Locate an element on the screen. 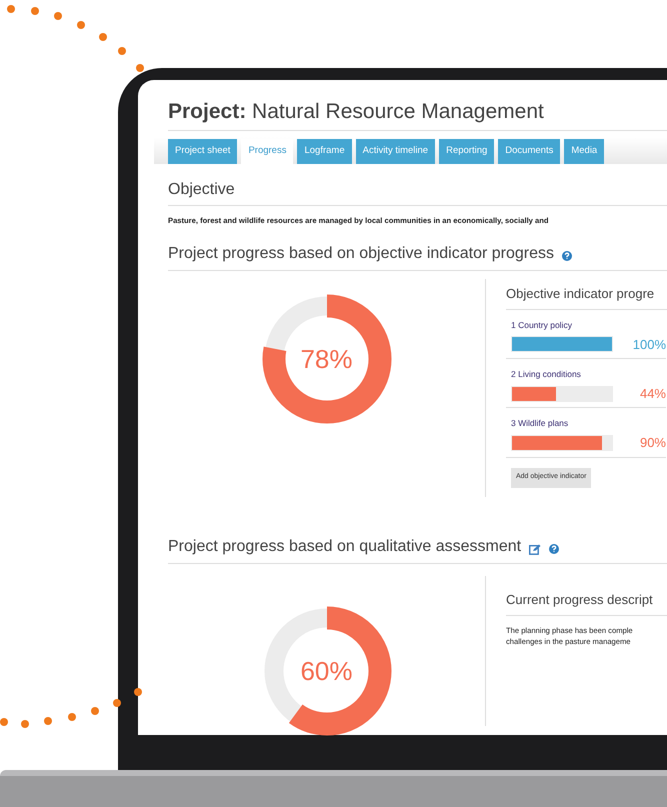 This screenshot has width=667, height=807. indicator-label: 3 Wildlife plans is located at coordinates (588, 423).